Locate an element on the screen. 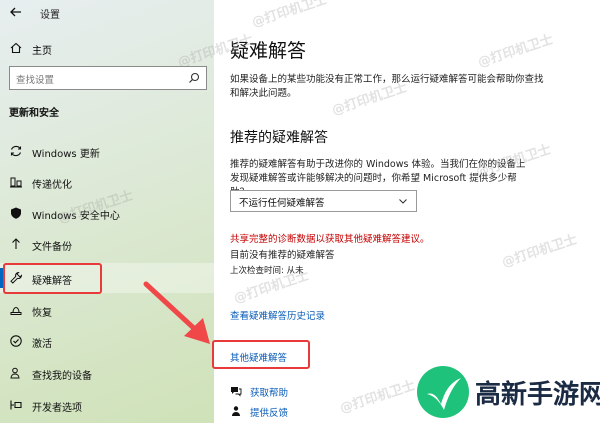 Image resolution: width=600 pixels, height=423 pixels. home-nav-item: 主页 is located at coordinates (107, 49).